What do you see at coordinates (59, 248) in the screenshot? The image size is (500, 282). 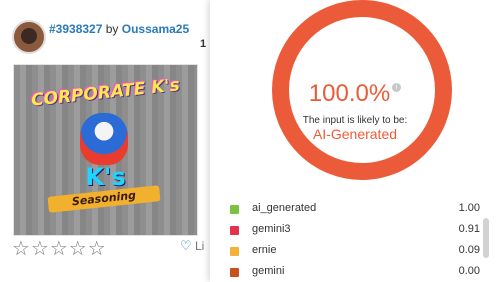 I see `star-rating: ☆☆☆☆☆` at bounding box center [59, 248].